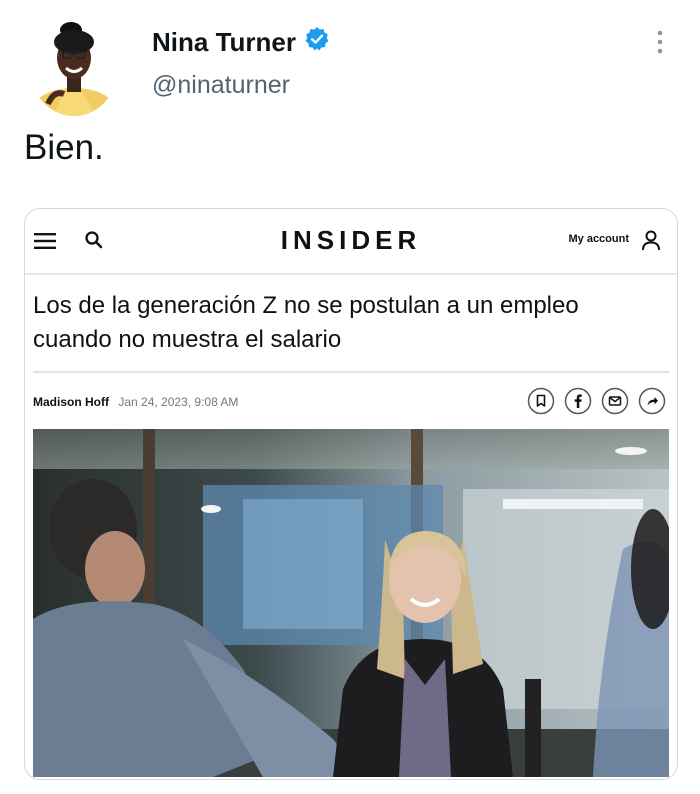 This screenshot has height=794, width=700. What do you see at coordinates (74, 68) in the screenshot?
I see `avatar` at bounding box center [74, 68].